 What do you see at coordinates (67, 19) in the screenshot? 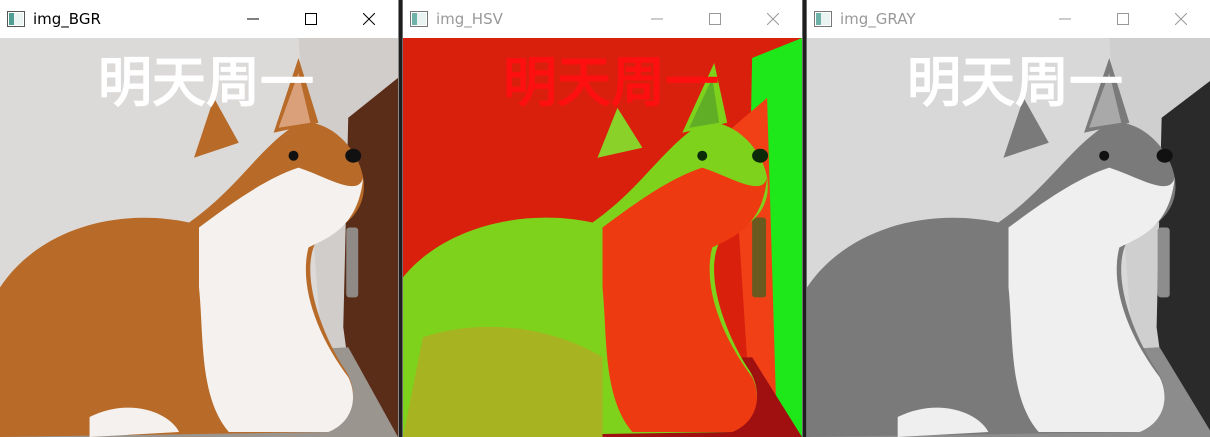
I see `window-title: img_BGR` at bounding box center [67, 19].